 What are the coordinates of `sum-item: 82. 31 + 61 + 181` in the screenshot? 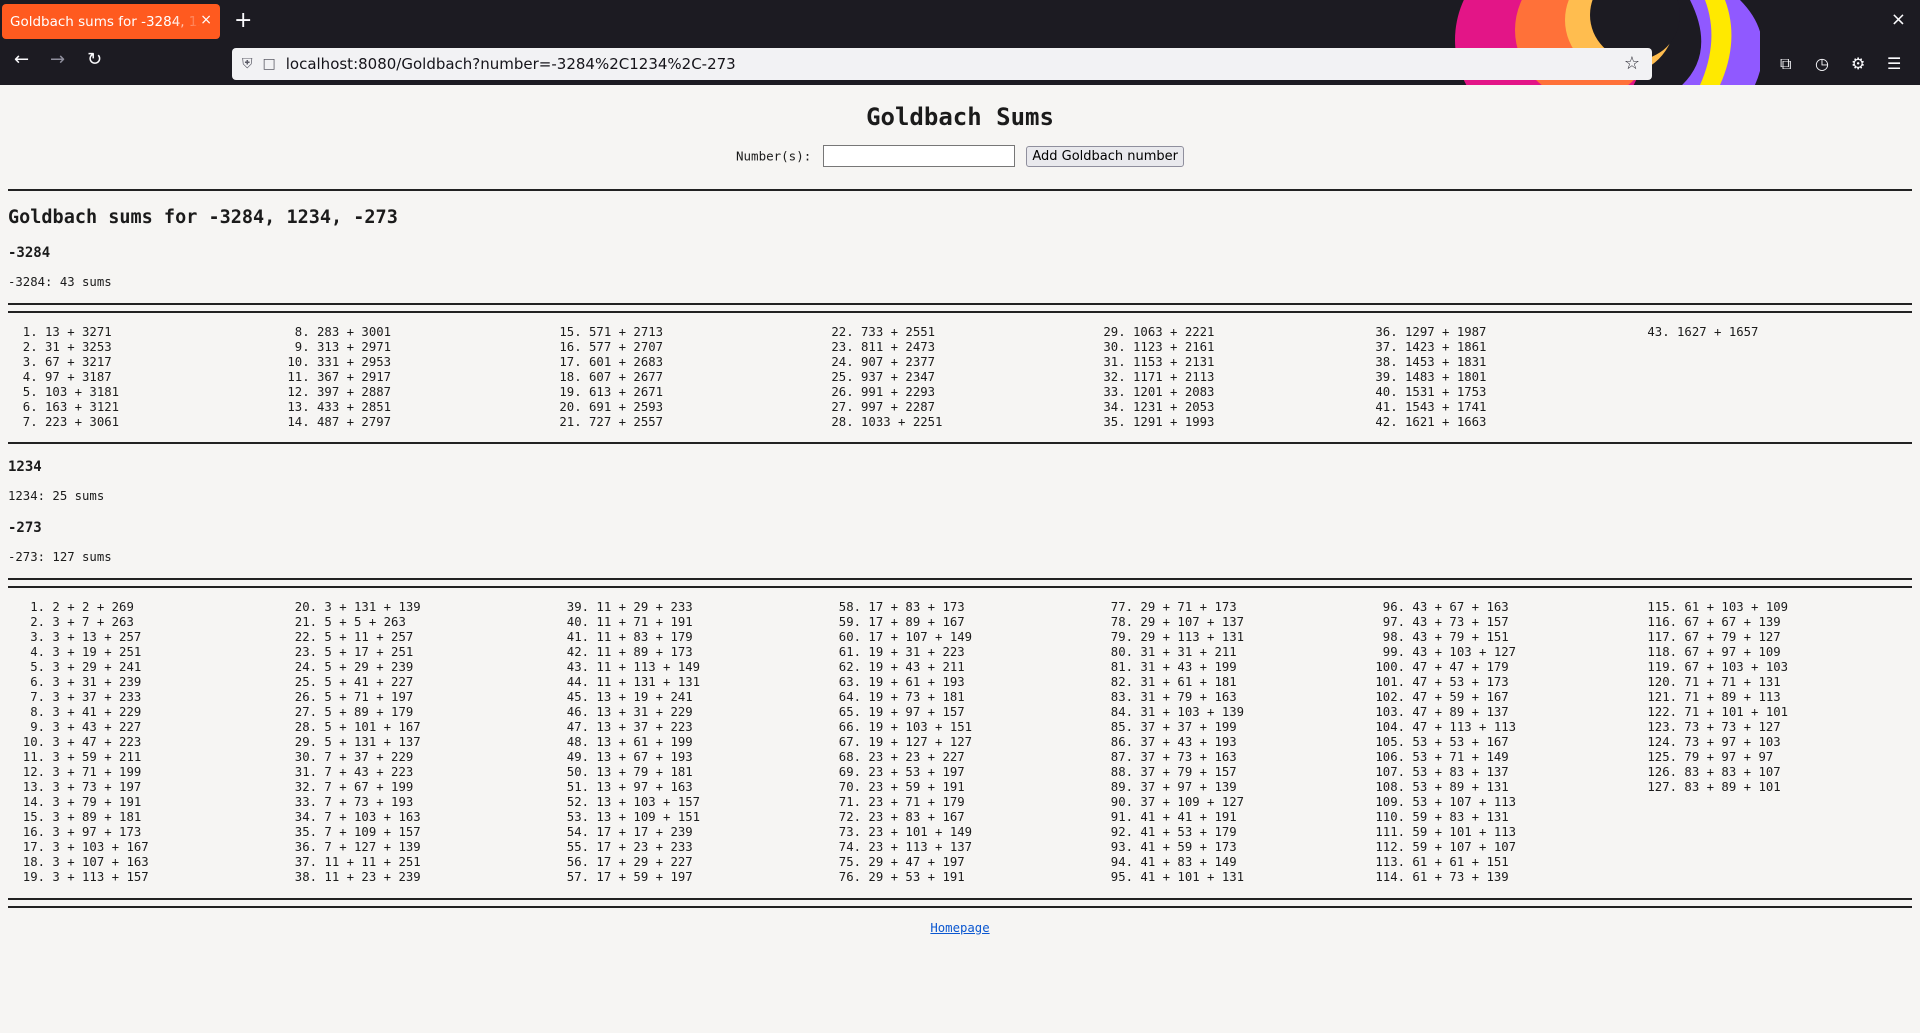 It's located at (1166, 682).